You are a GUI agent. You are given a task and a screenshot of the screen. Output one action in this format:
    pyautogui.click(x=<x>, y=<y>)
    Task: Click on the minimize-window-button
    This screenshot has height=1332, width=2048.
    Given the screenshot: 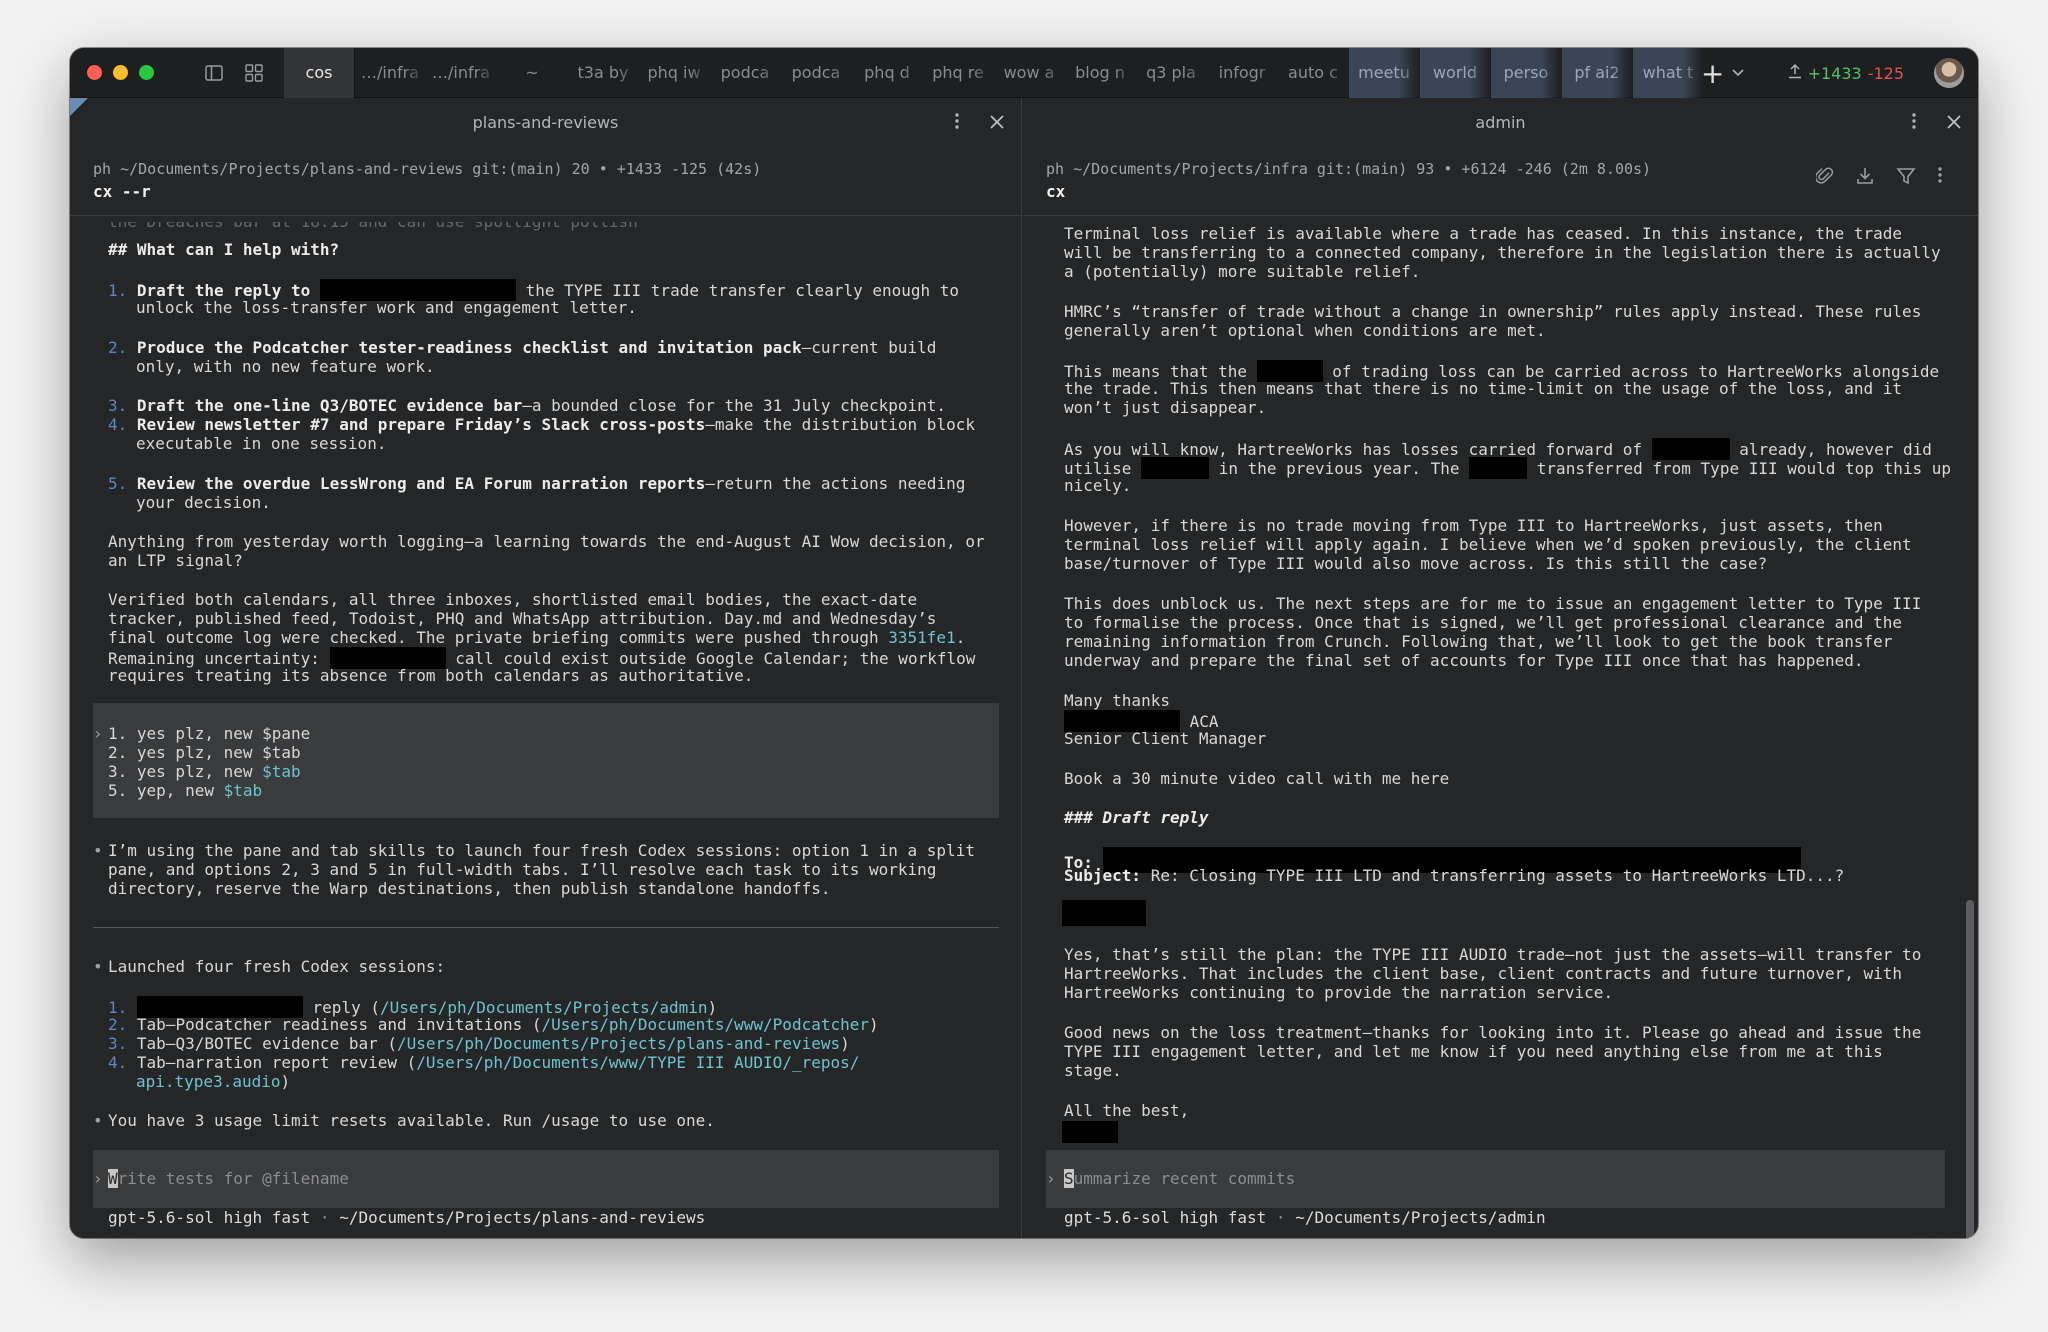 What is the action you would take?
    pyautogui.click(x=120, y=72)
    